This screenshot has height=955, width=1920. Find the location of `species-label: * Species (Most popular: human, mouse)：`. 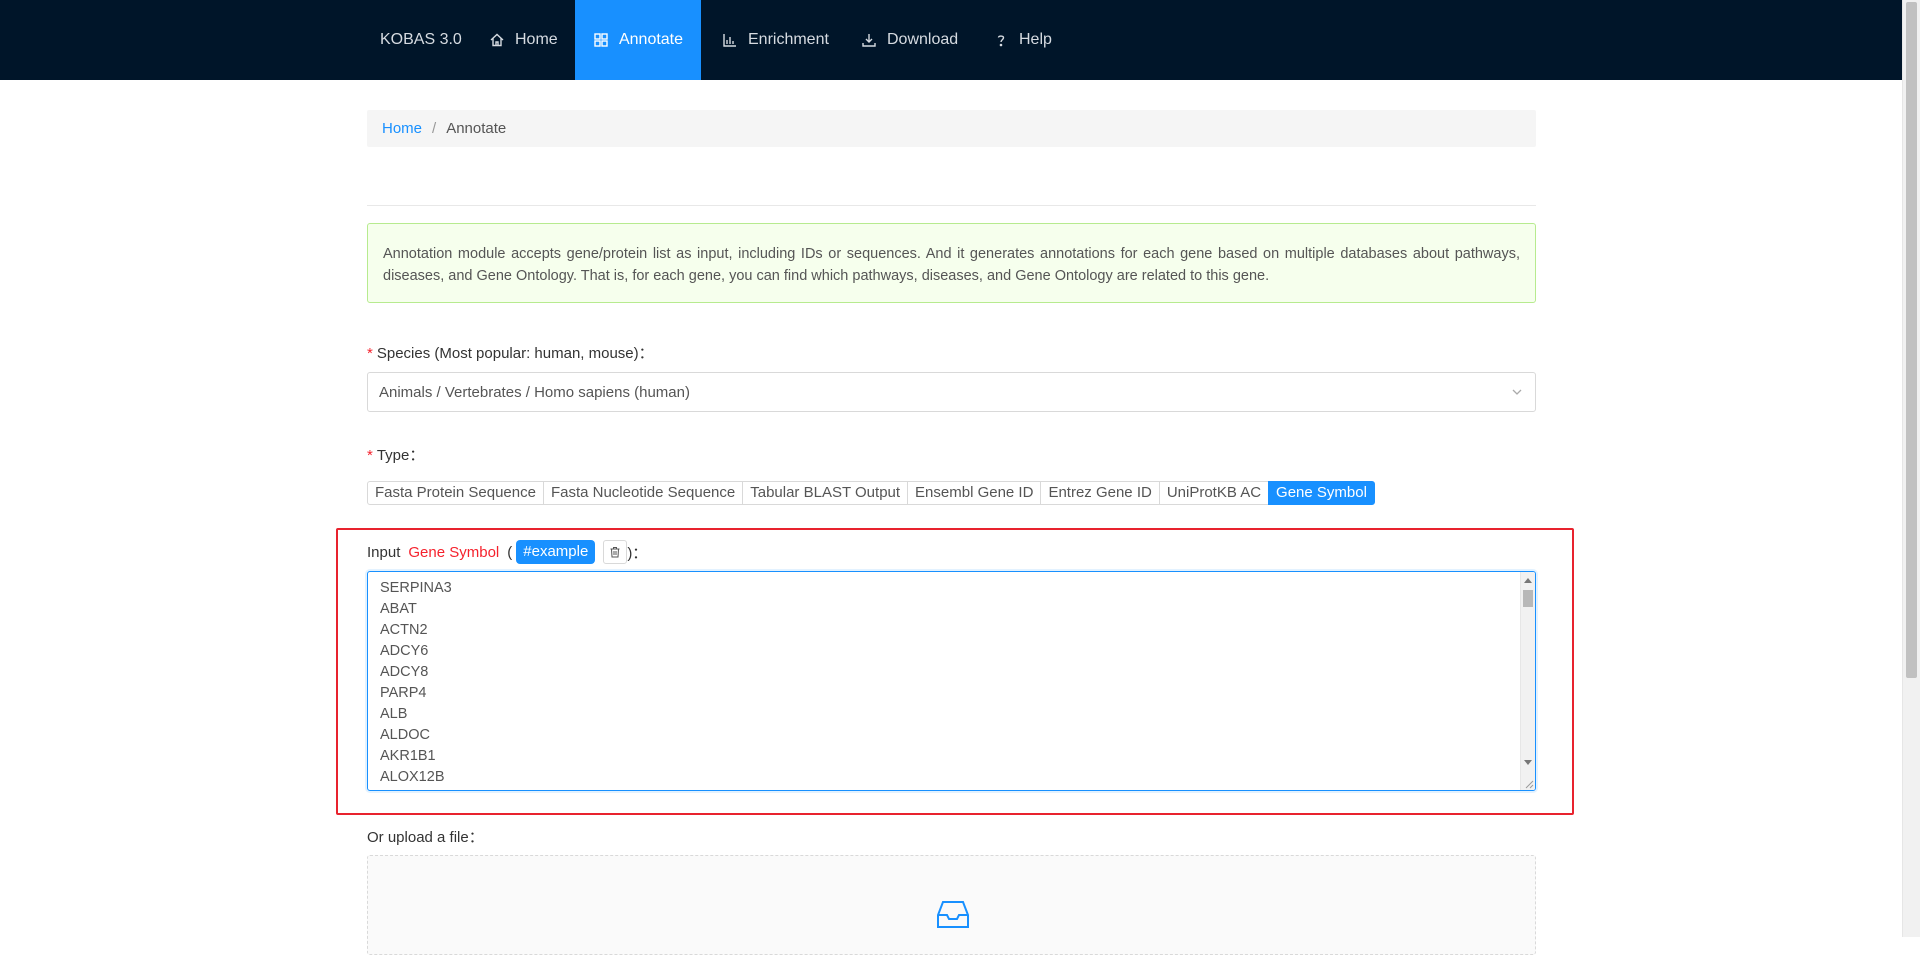

species-label: * Species (Most popular: human, mouse)： is located at coordinates (510, 352).